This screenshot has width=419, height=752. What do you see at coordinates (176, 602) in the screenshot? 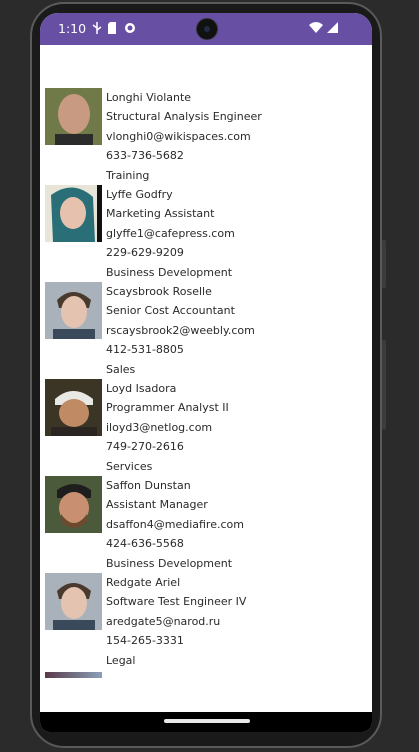
I see `employee-title: Software Test Engineer IV` at bounding box center [176, 602].